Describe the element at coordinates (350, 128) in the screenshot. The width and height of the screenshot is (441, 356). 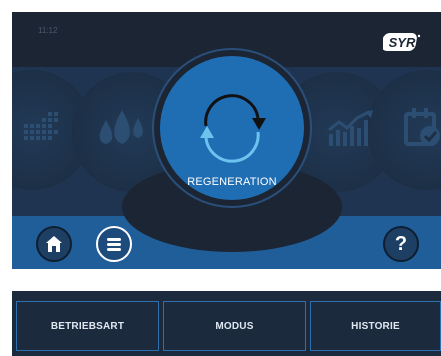
I see `chart-trend-icon` at that location.